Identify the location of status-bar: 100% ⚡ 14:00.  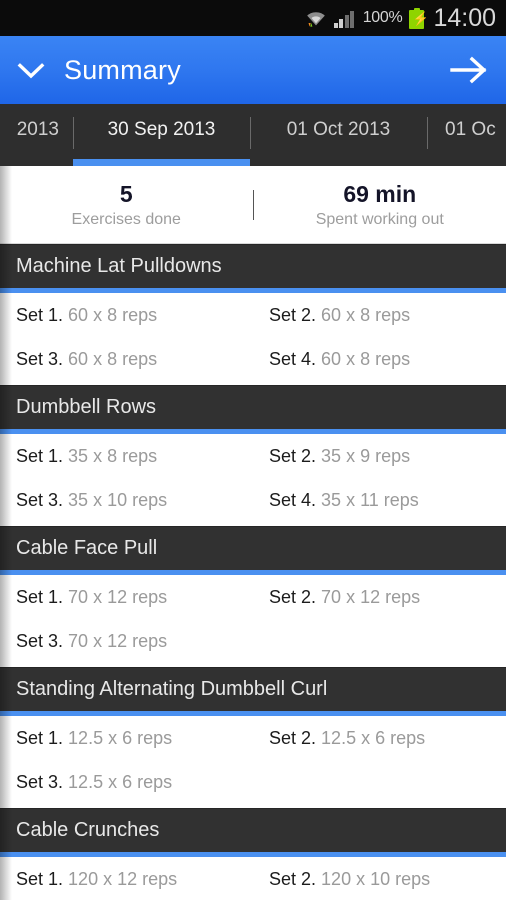
(253, 18).